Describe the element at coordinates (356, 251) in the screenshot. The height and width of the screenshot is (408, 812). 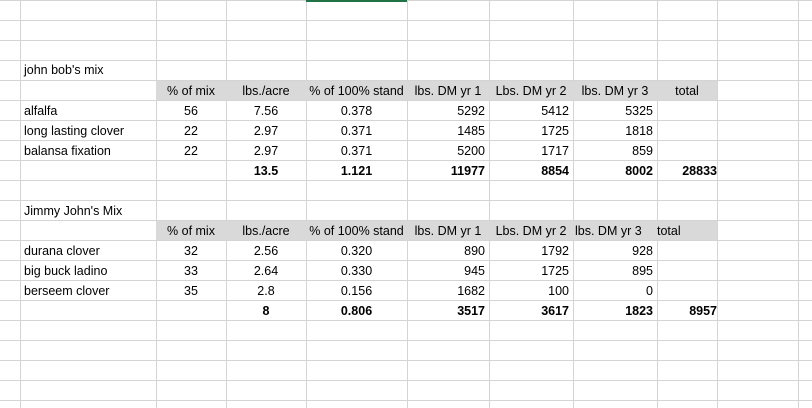
I see `table2-row1-pct-stand: 0.320` at that location.